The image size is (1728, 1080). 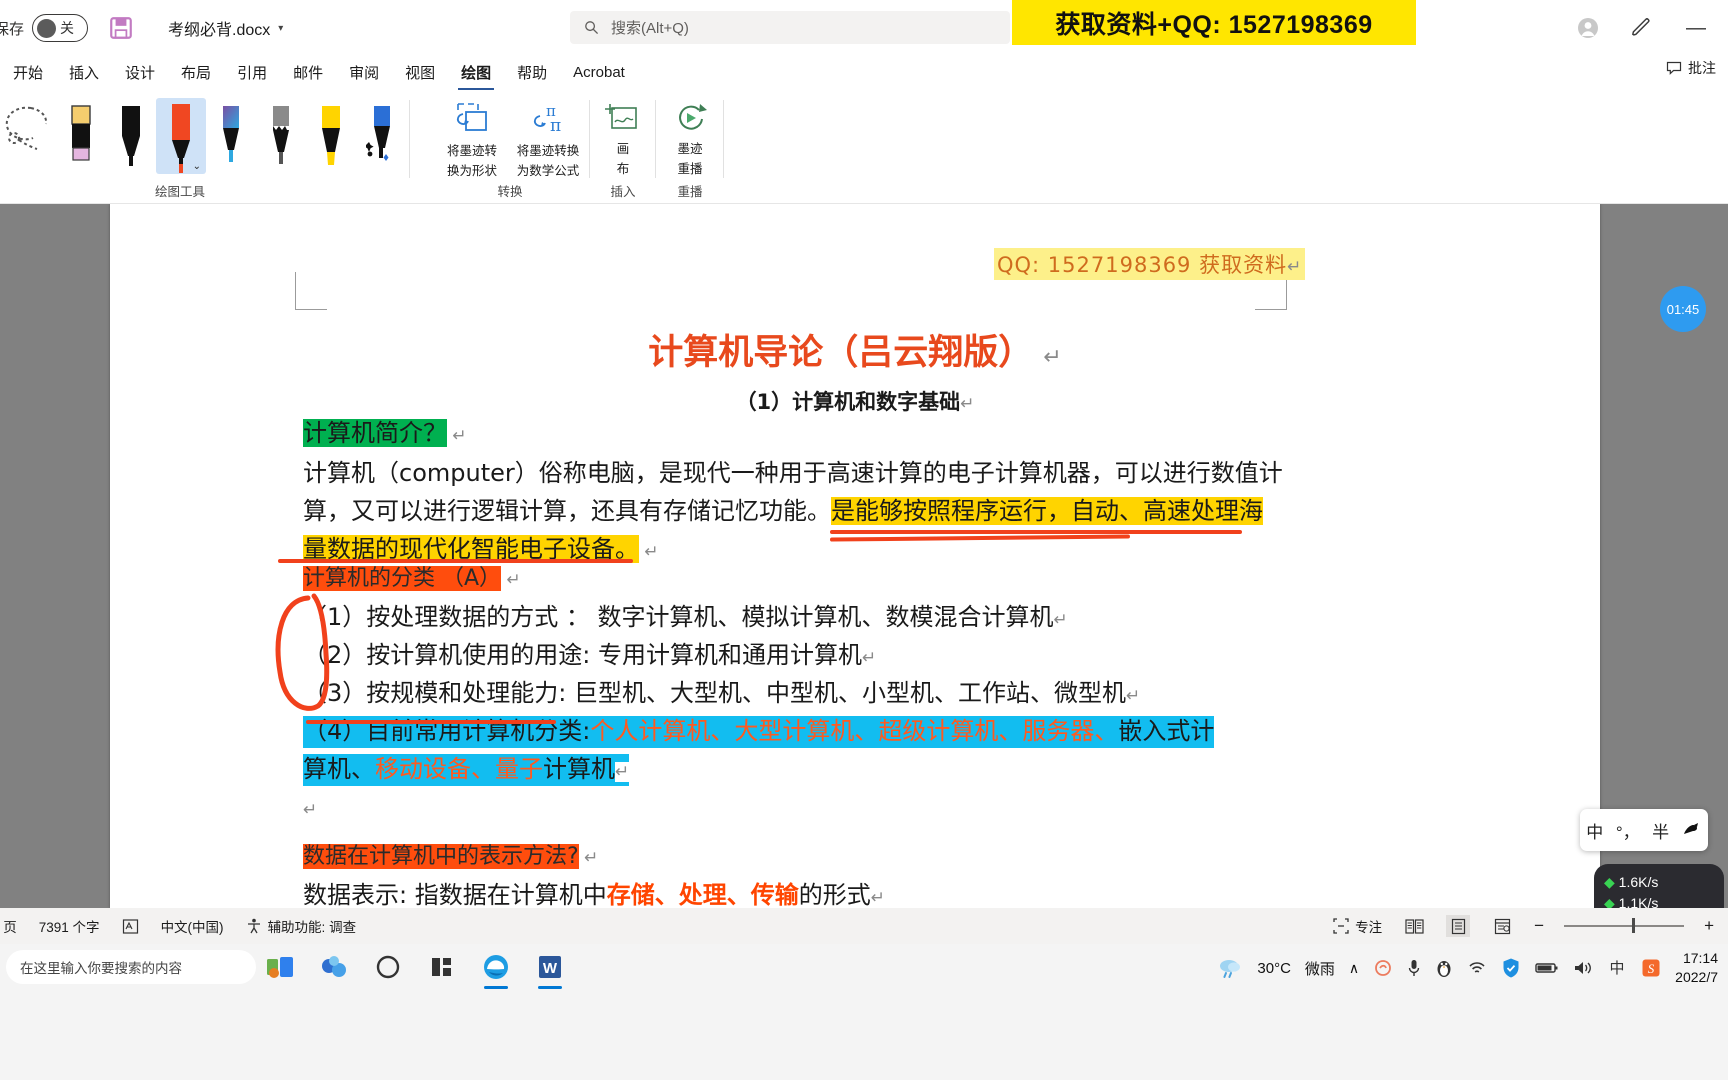 What do you see at coordinates (471, 117) in the screenshot?
I see `ink-to-shape-icon` at bounding box center [471, 117].